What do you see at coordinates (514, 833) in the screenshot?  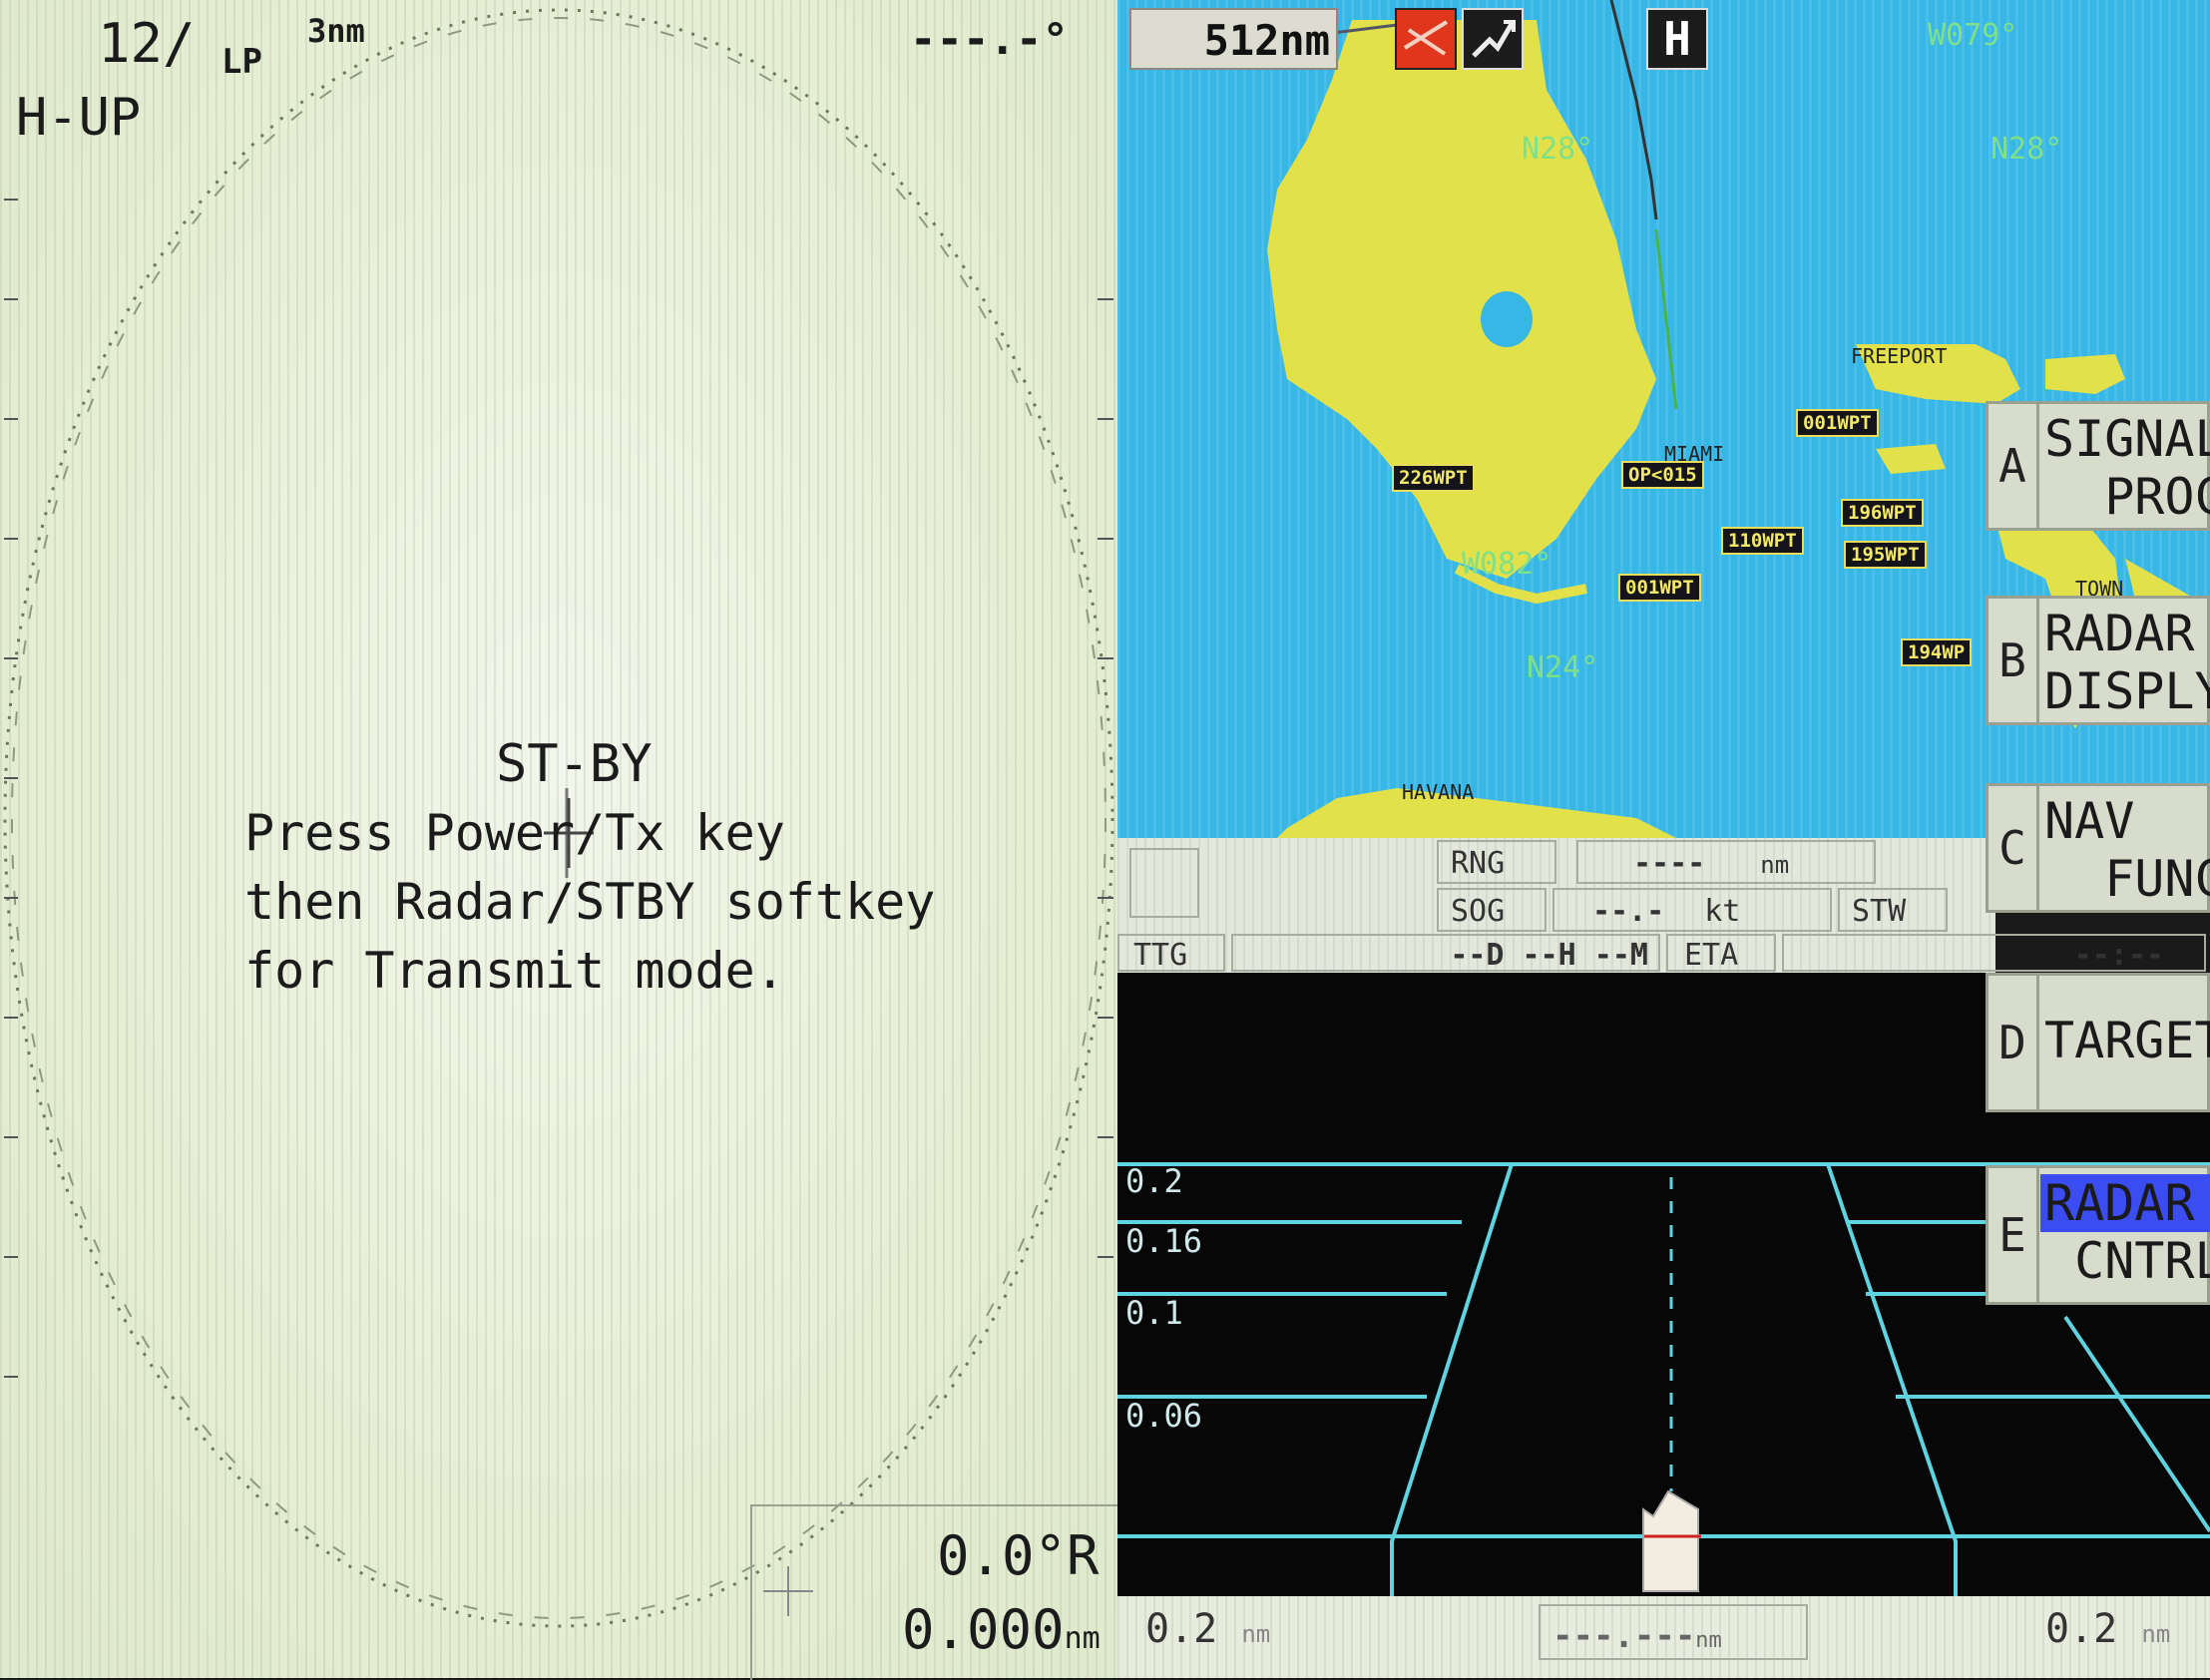 I see `standby-message-line-1: Press Power/Tx key` at bounding box center [514, 833].